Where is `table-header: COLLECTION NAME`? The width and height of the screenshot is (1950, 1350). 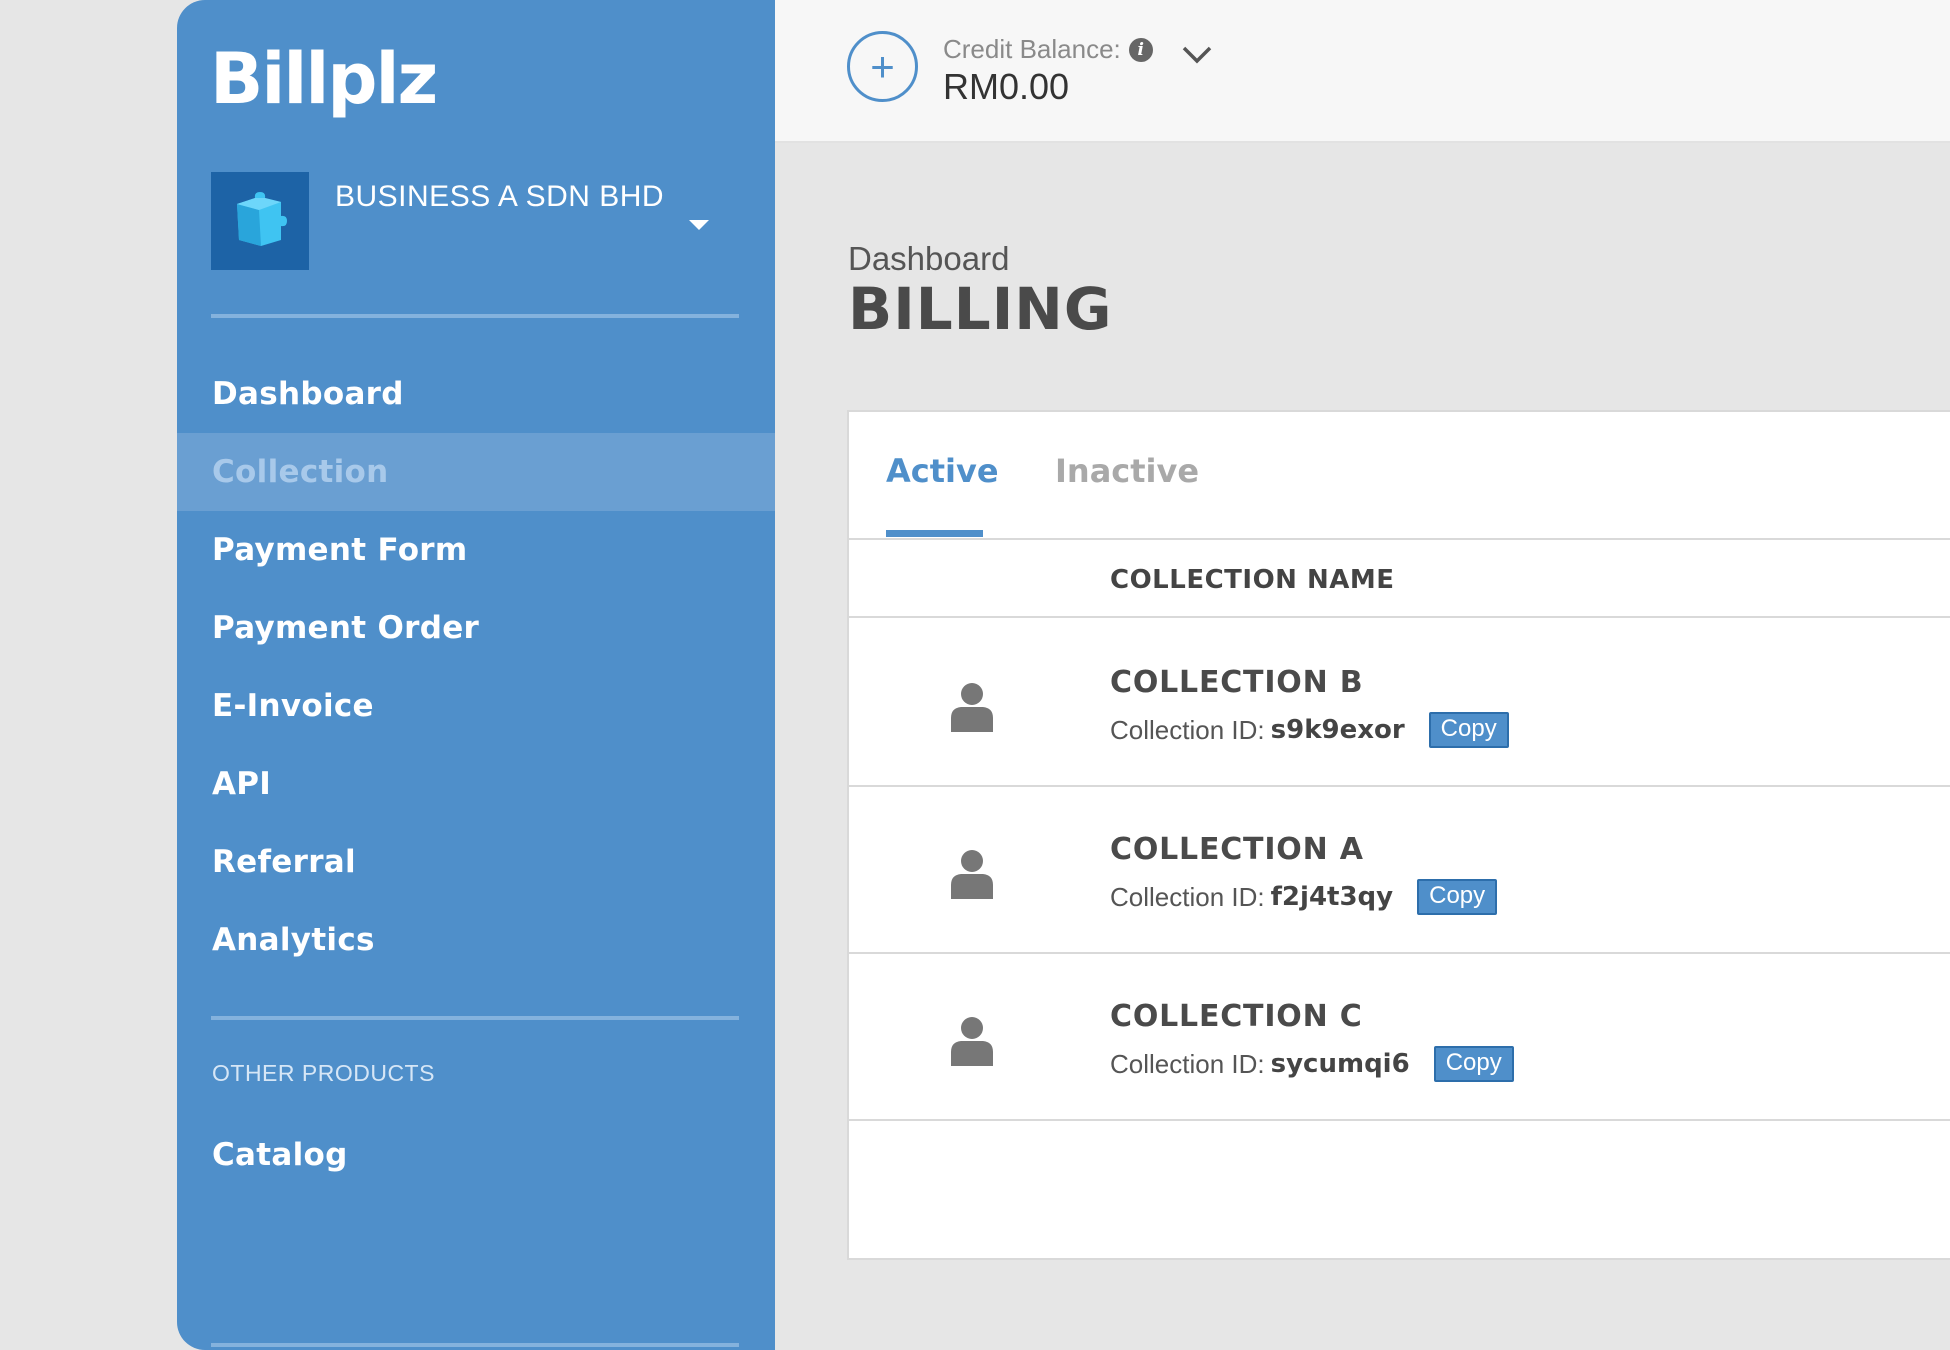 table-header: COLLECTION NAME is located at coordinates (1399, 579).